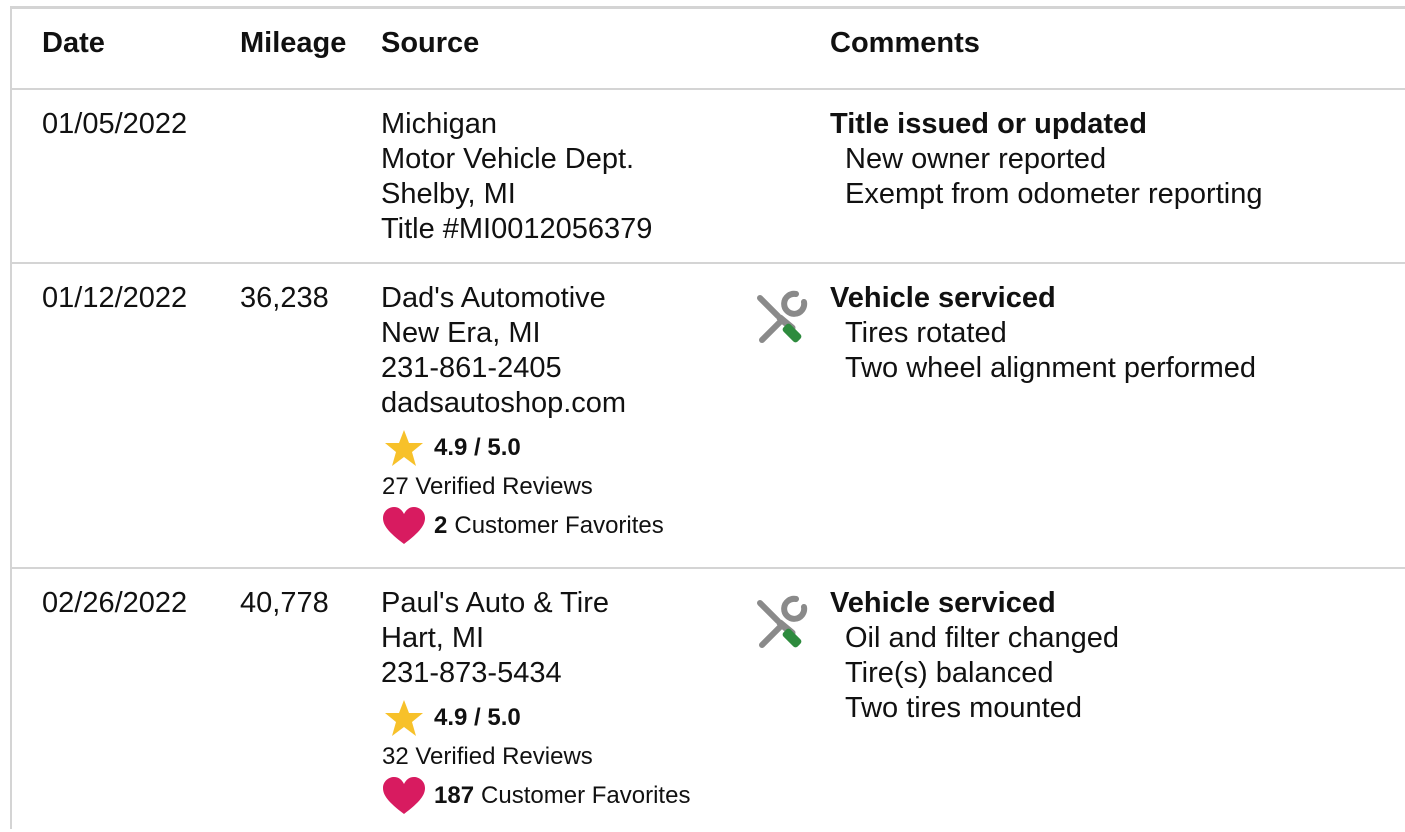 The width and height of the screenshot is (1405, 832). I want to click on favorites-count: 2, so click(441, 525).